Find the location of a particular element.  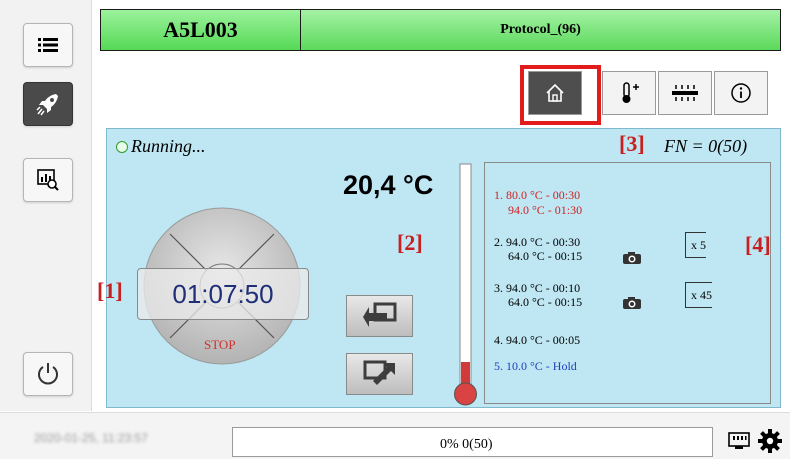

annotation-4: [4] is located at coordinates (758, 244).